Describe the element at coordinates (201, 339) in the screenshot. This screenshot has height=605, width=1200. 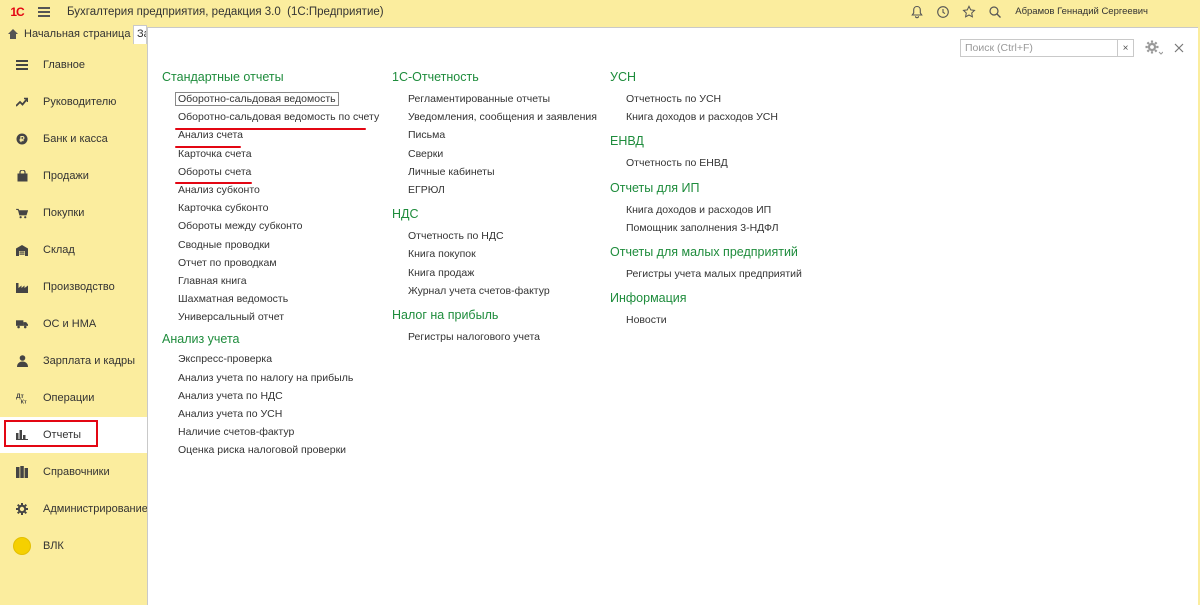
I see `section-title: Анализ учета` at that location.